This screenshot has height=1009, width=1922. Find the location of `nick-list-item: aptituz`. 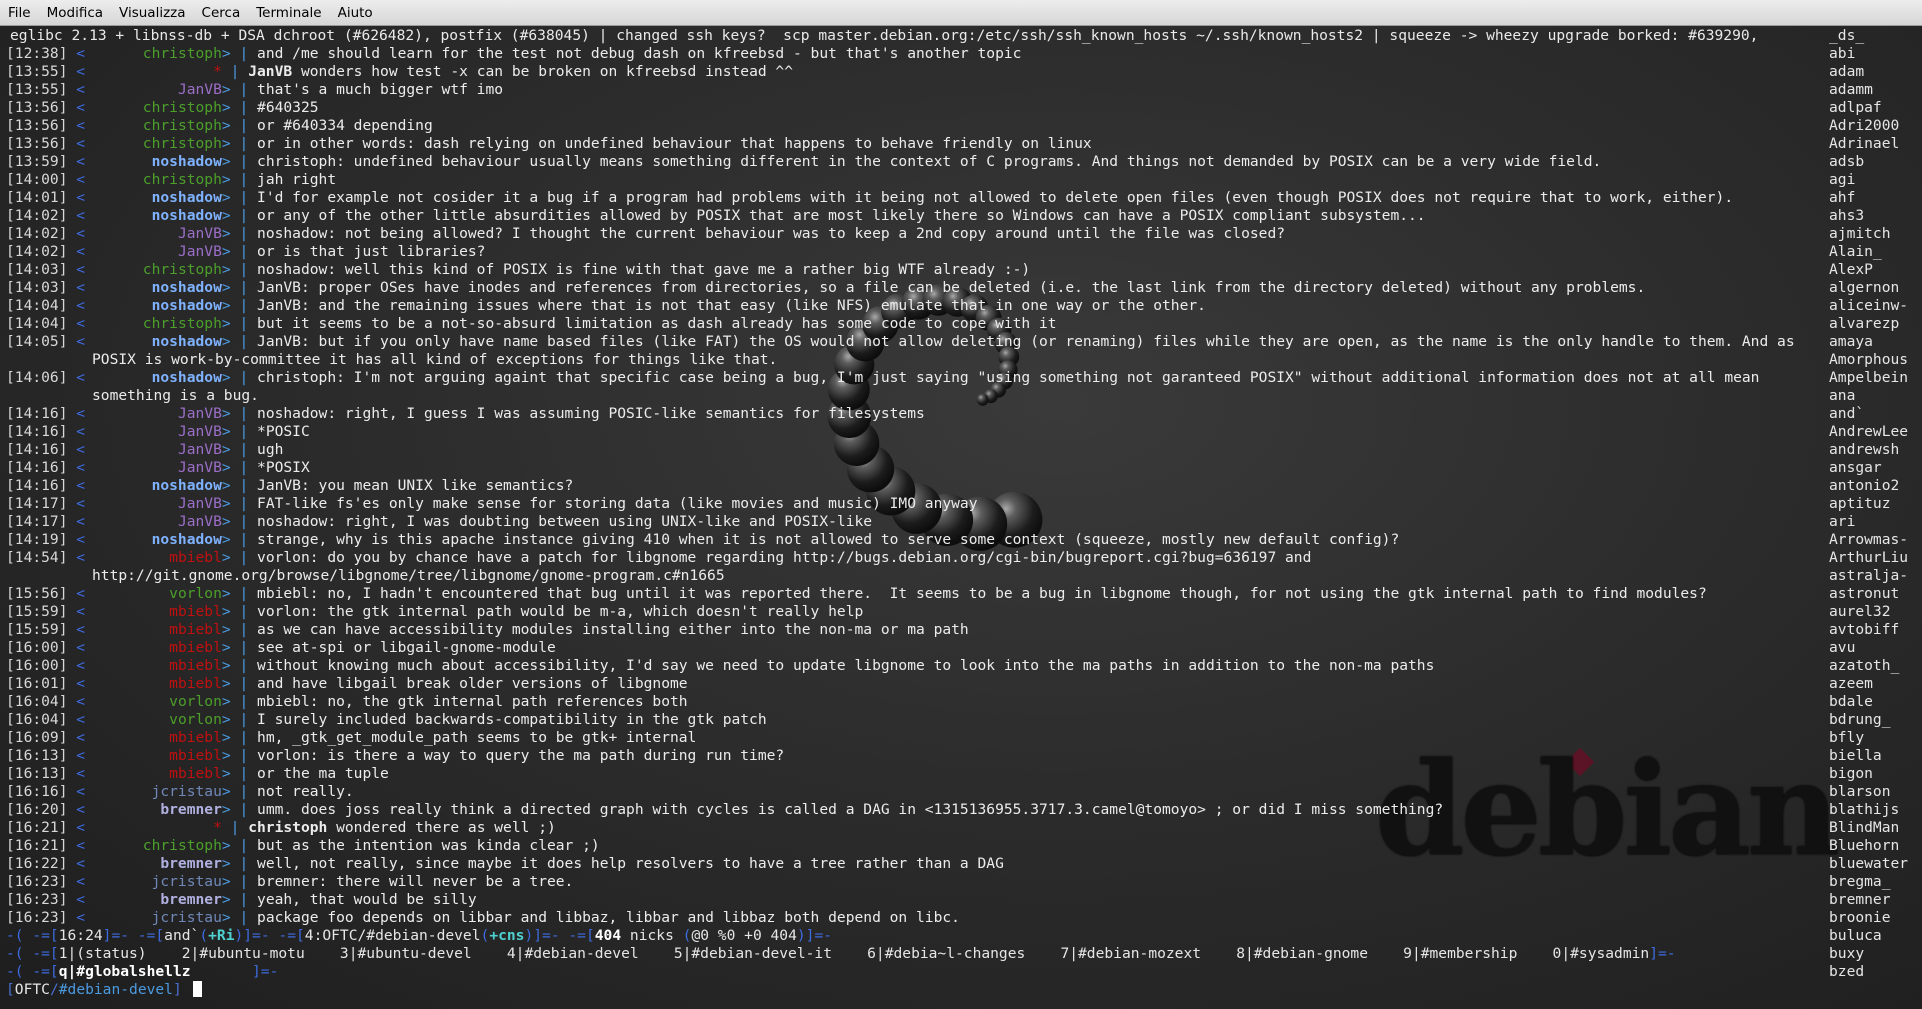

nick-list-item: aptituz is located at coordinates (1860, 504).